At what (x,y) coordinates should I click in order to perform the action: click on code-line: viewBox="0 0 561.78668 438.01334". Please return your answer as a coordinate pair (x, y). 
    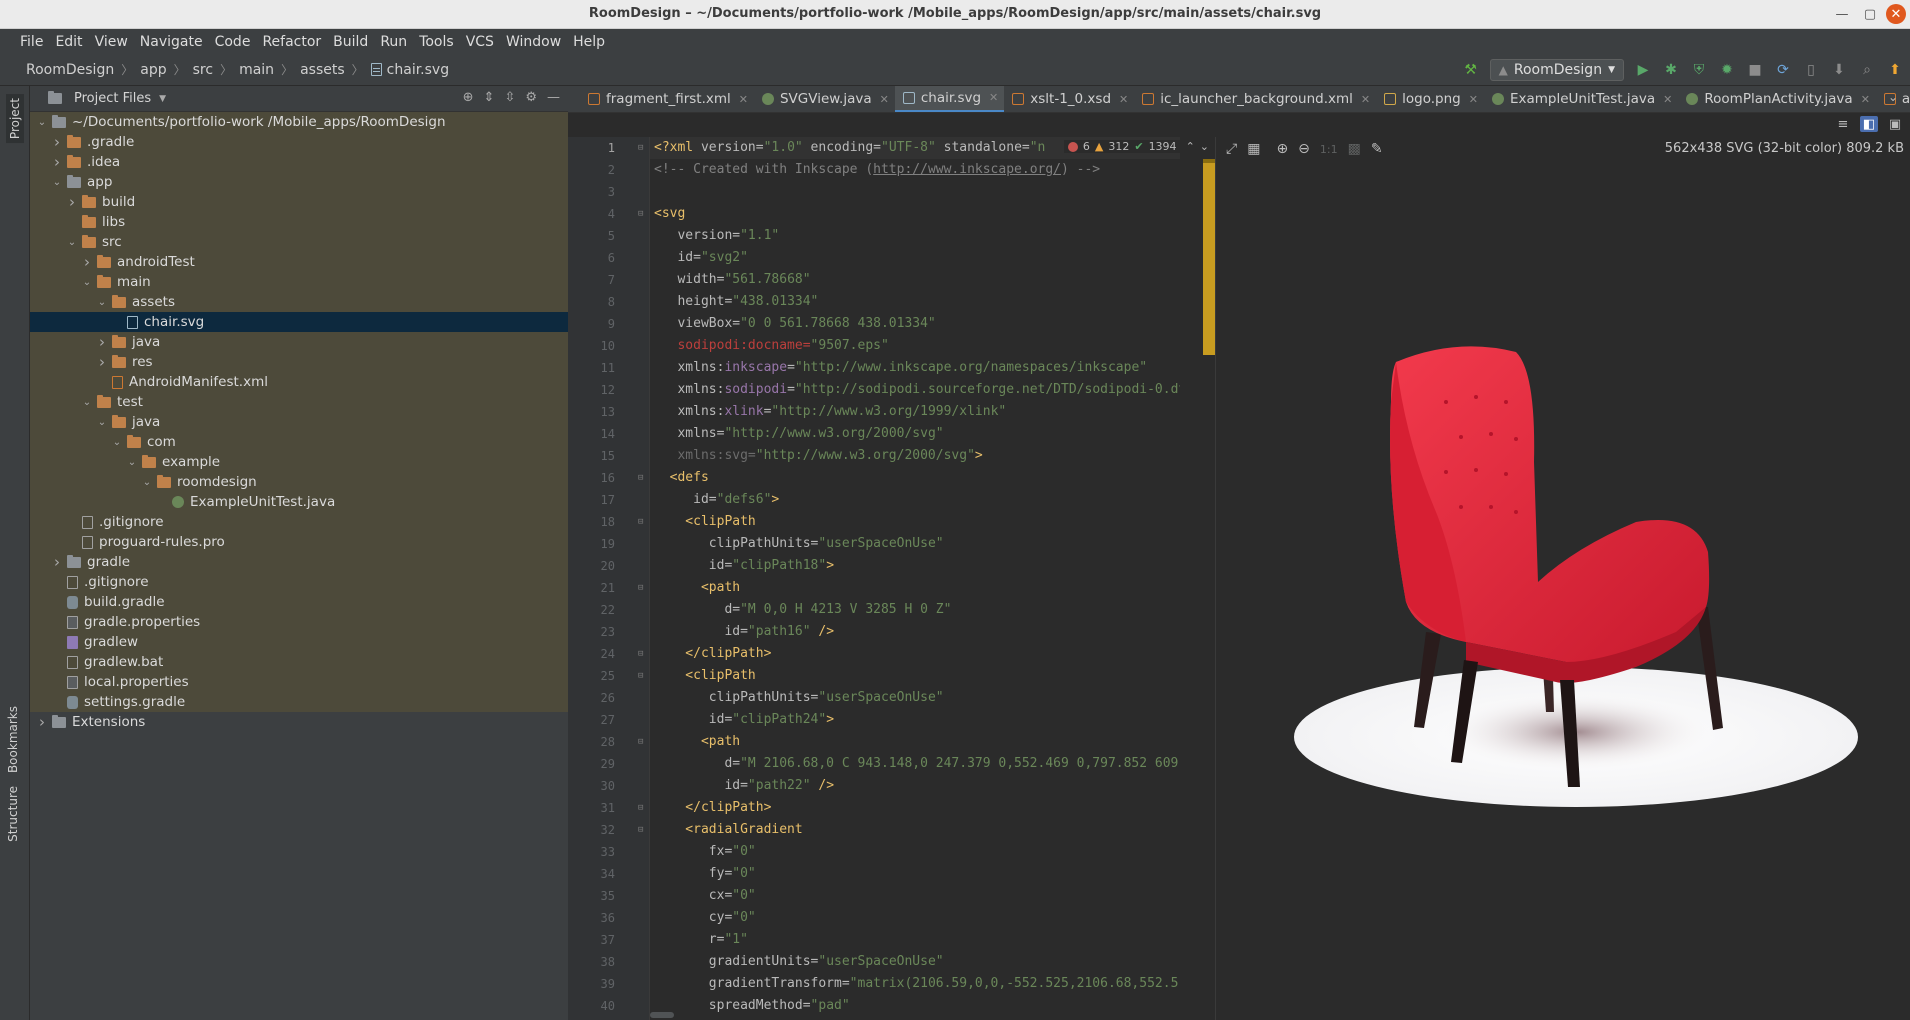
    Looking at the image, I should click on (915, 324).